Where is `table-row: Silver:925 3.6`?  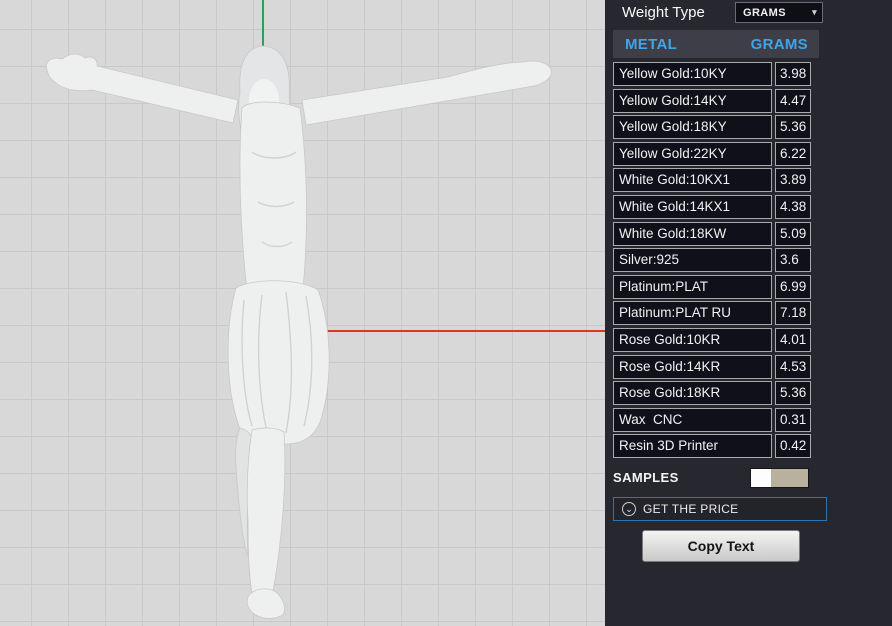
table-row: Silver:925 3.6 is located at coordinates (716, 260).